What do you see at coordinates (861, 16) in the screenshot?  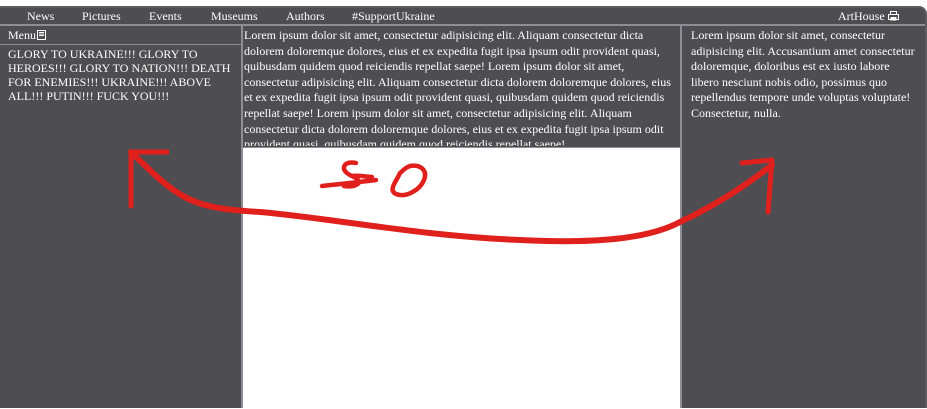 I see `brand-label: ArtHouse` at bounding box center [861, 16].